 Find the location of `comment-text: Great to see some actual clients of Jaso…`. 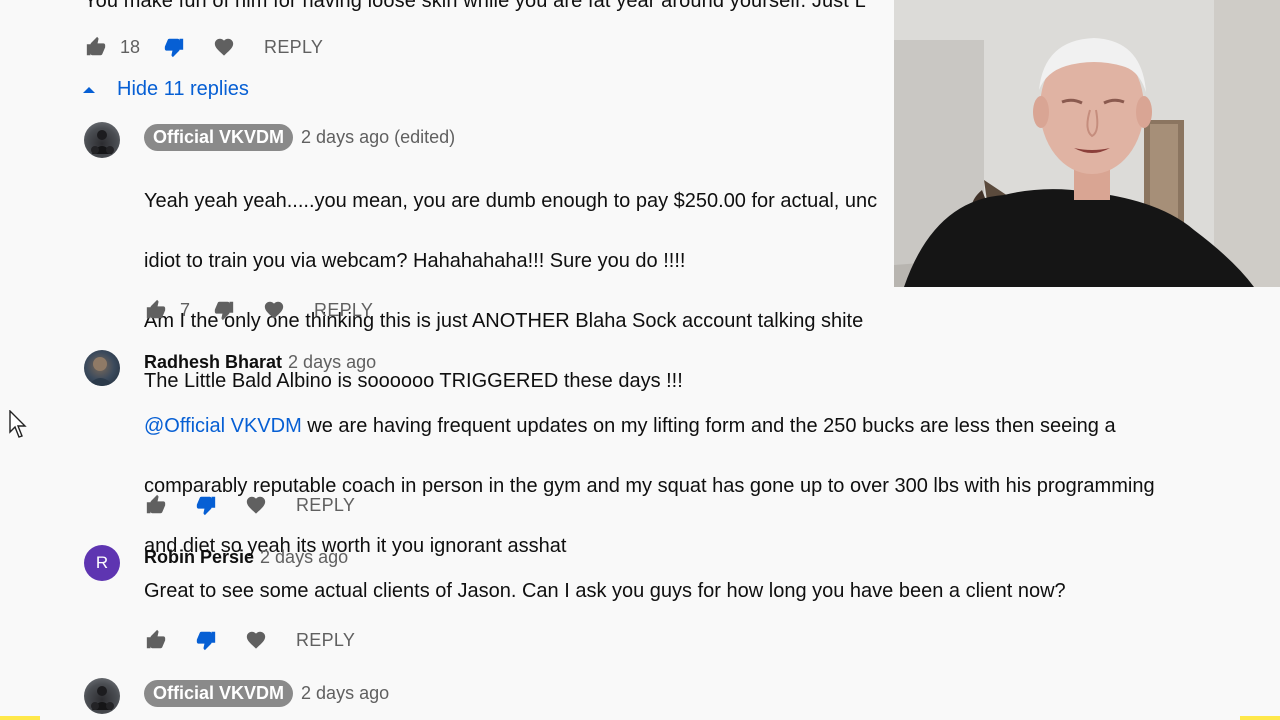

comment-text: Great to see some actual clients of Jaso… is located at coordinates (605, 591).